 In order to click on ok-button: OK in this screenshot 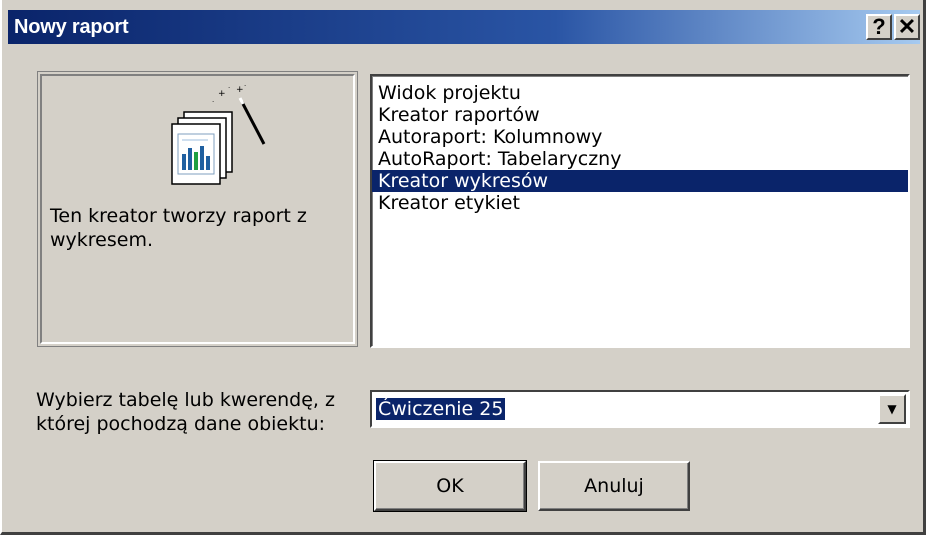, I will do `click(450, 486)`.